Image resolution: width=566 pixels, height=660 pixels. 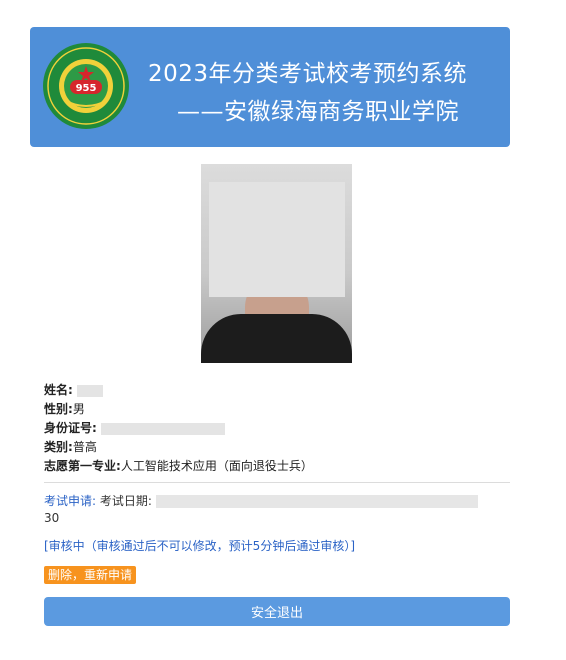 What do you see at coordinates (200, 546) in the screenshot?
I see `review-status: [审核中（审核通过后不可以修改，预计5分钟后通过审核）]` at bounding box center [200, 546].